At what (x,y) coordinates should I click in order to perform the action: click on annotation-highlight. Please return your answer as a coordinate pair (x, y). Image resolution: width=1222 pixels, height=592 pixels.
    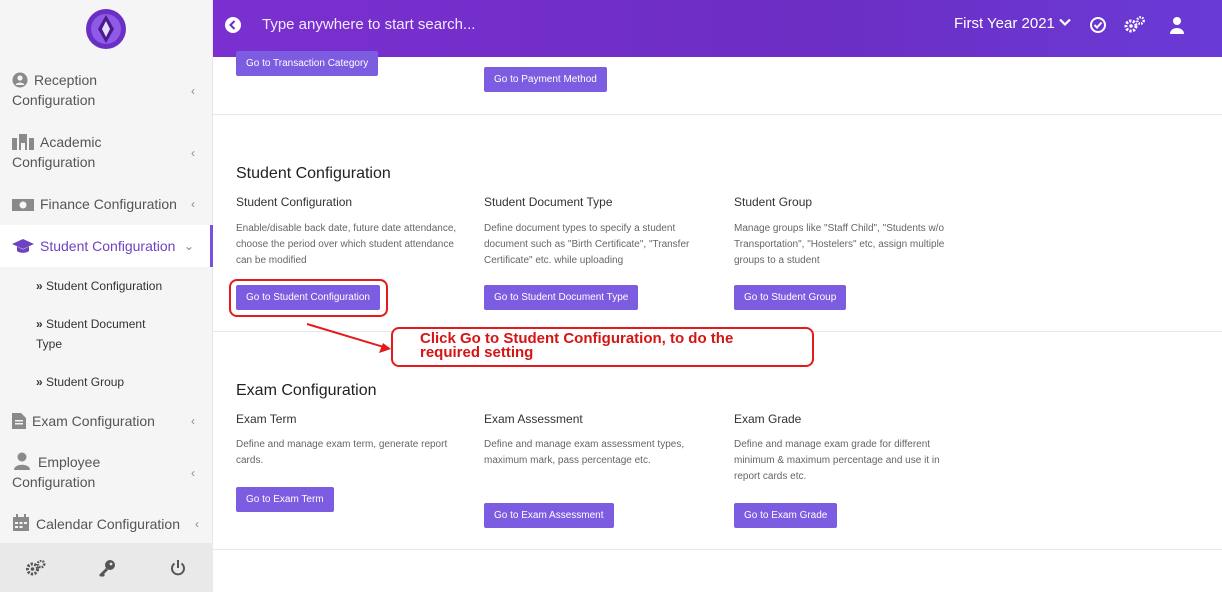
    Looking at the image, I should click on (308, 298).